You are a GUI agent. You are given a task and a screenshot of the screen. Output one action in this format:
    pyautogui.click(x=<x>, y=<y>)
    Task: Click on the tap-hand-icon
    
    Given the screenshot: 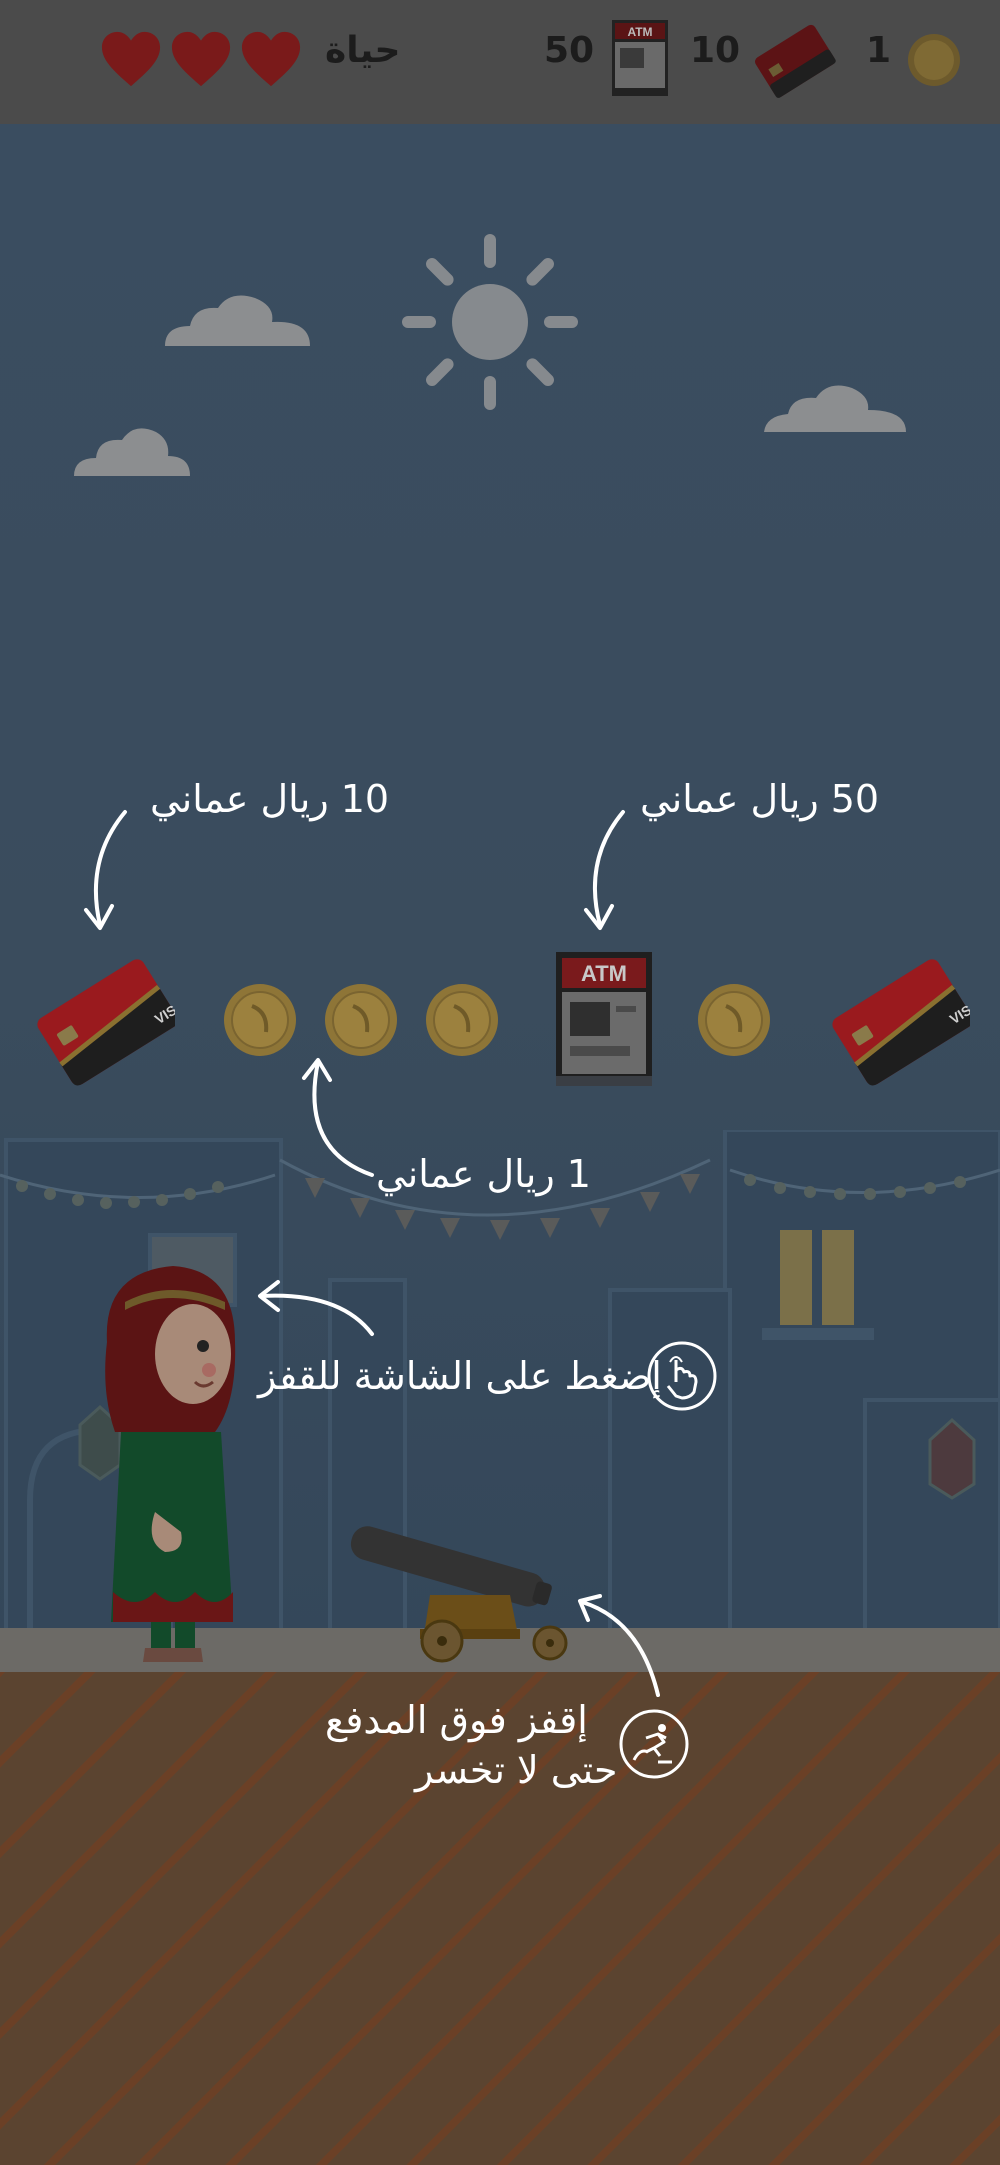 What is the action you would take?
    pyautogui.click(x=682, y=1376)
    